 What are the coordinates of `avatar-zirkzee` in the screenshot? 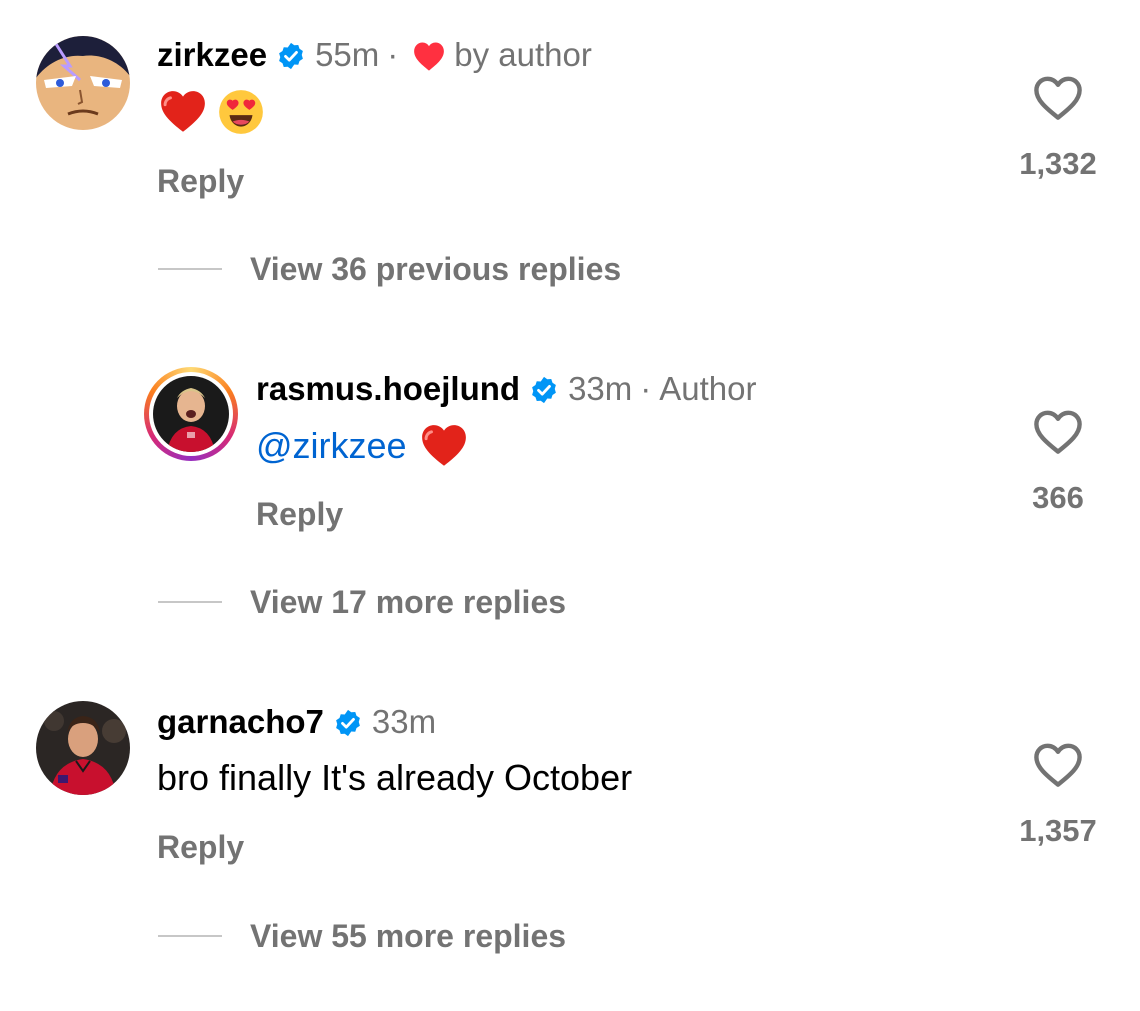 It's located at (83, 83).